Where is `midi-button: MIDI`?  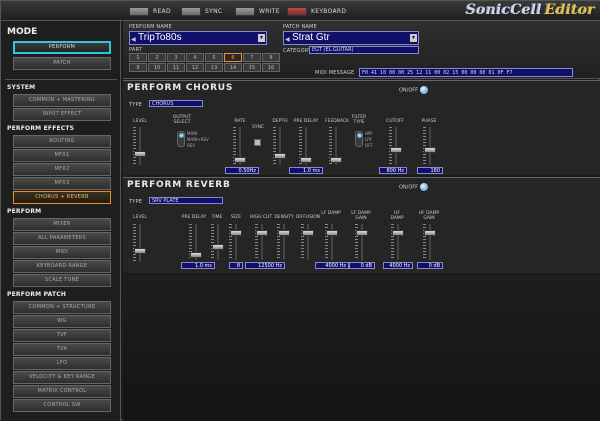 midi-button: MIDI is located at coordinates (62, 252).